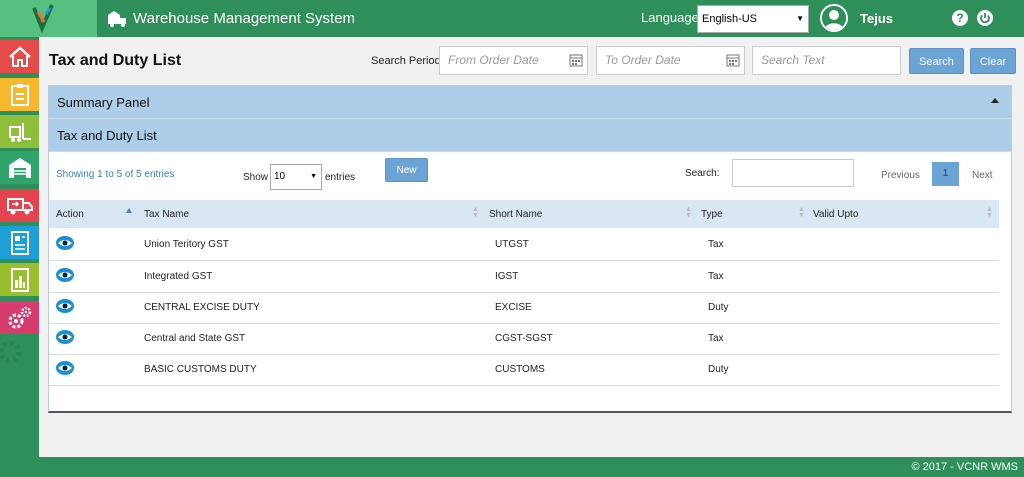  I want to click on page-size-value: 10, so click(280, 176).